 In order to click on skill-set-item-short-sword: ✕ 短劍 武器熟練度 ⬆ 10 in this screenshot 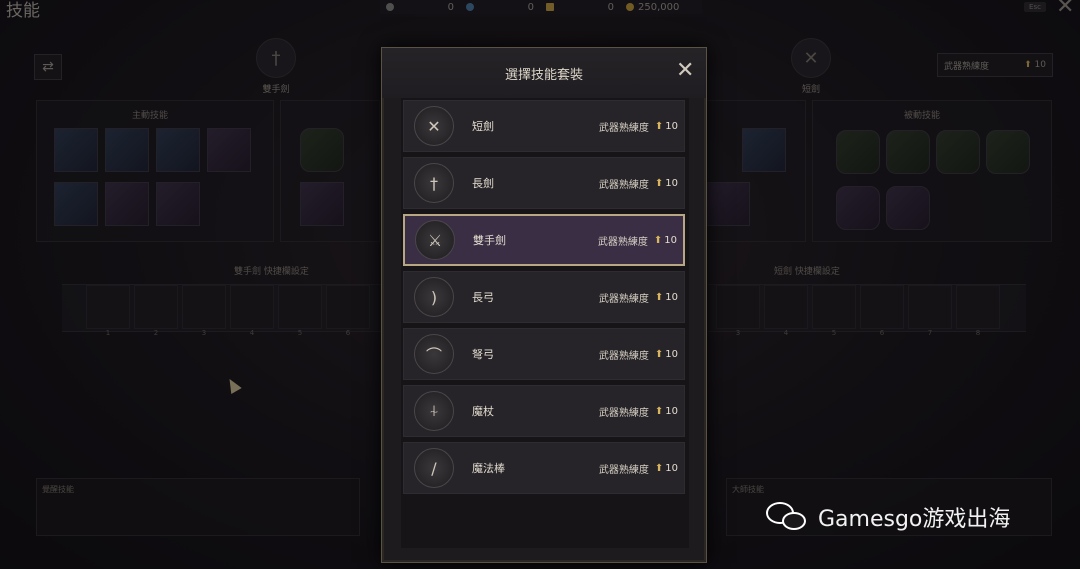, I will do `click(544, 126)`.